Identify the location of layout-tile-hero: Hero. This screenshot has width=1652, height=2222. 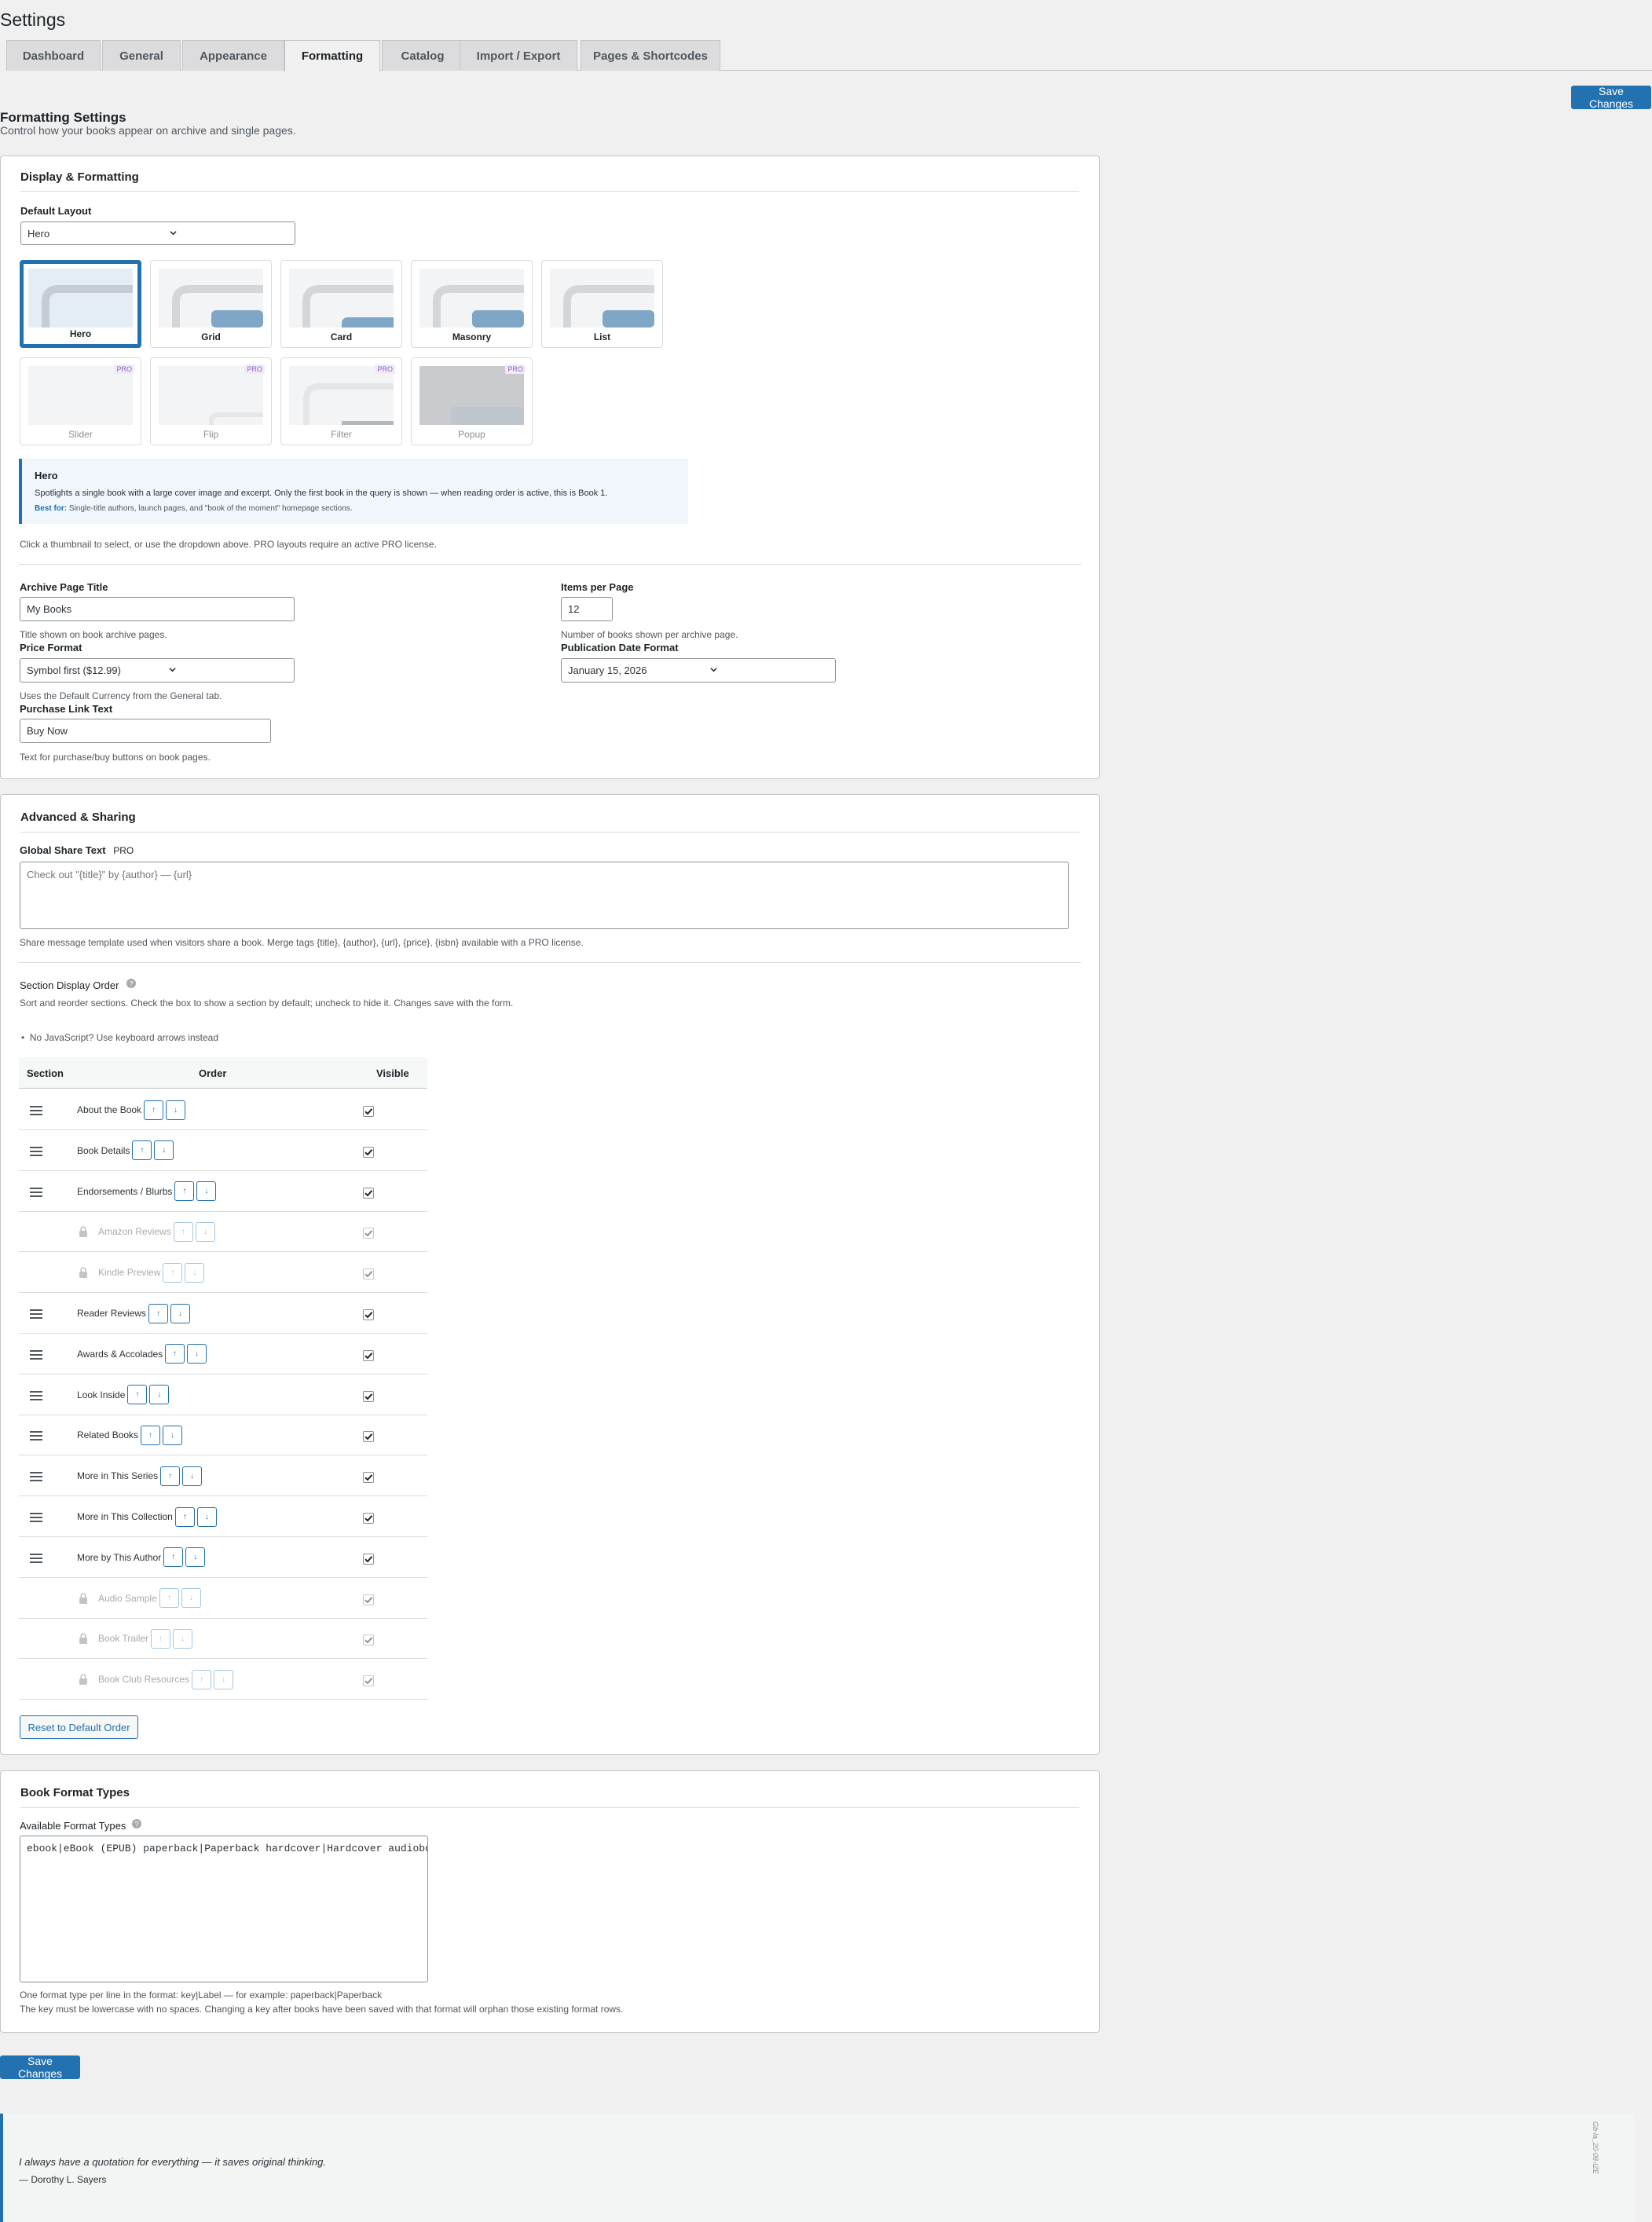
(80, 304).